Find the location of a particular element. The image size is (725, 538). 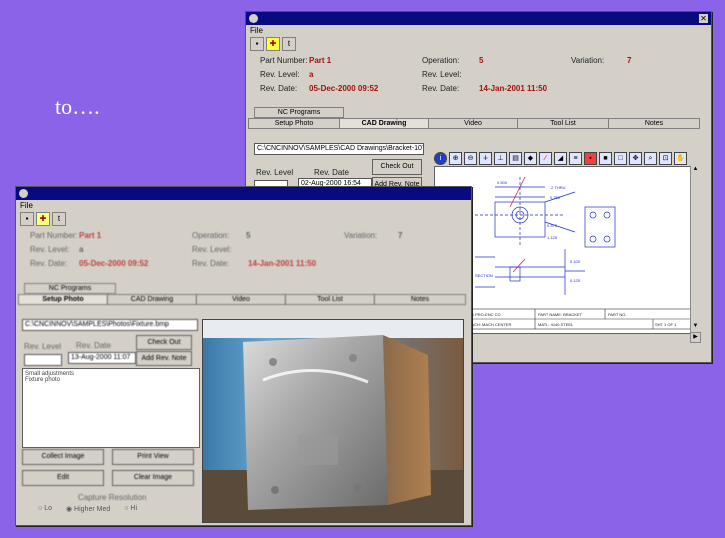

radio-lo: ○ Lo is located at coordinates (45, 509).